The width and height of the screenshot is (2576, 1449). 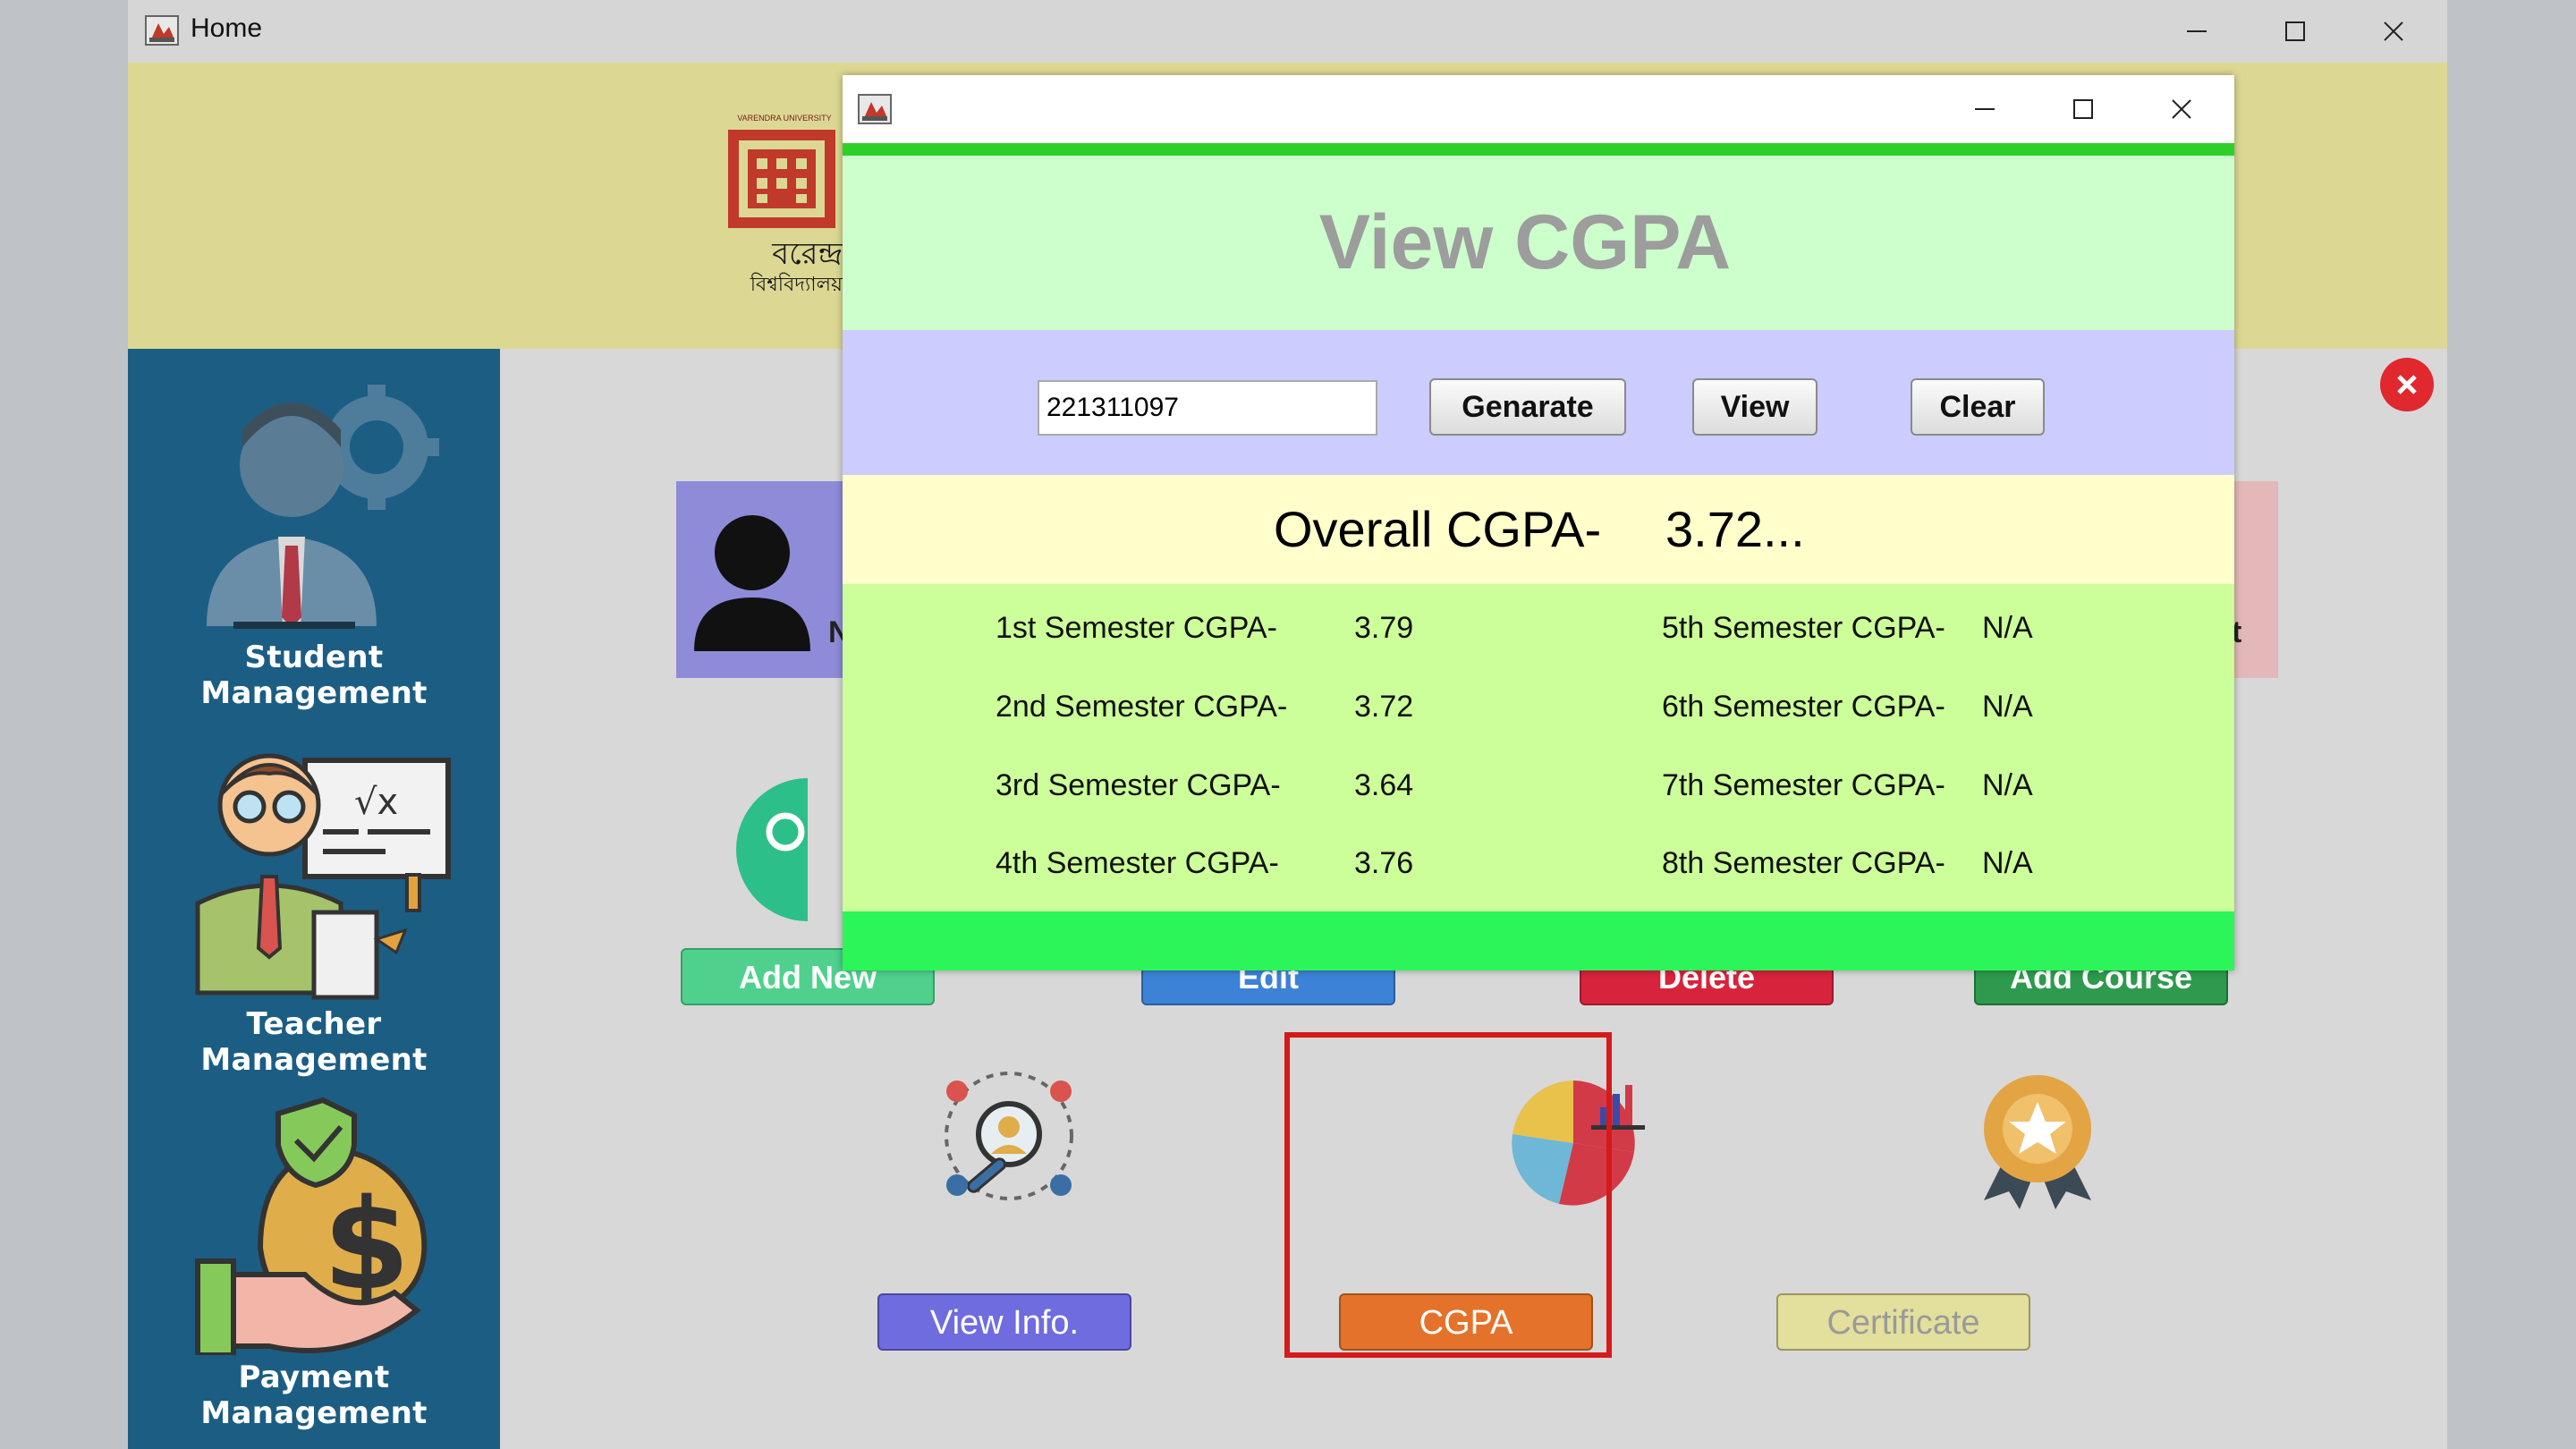 What do you see at coordinates (772, 849) in the screenshot?
I see `add-user-icon` at bounding box center [772, 849].